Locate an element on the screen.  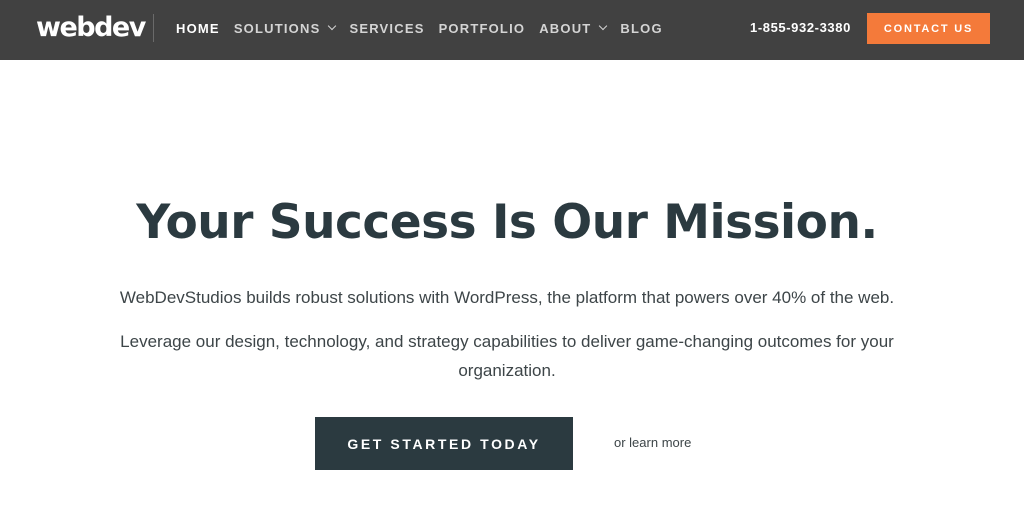
nav-item-home: HOME is located at coordinates (198, 28).